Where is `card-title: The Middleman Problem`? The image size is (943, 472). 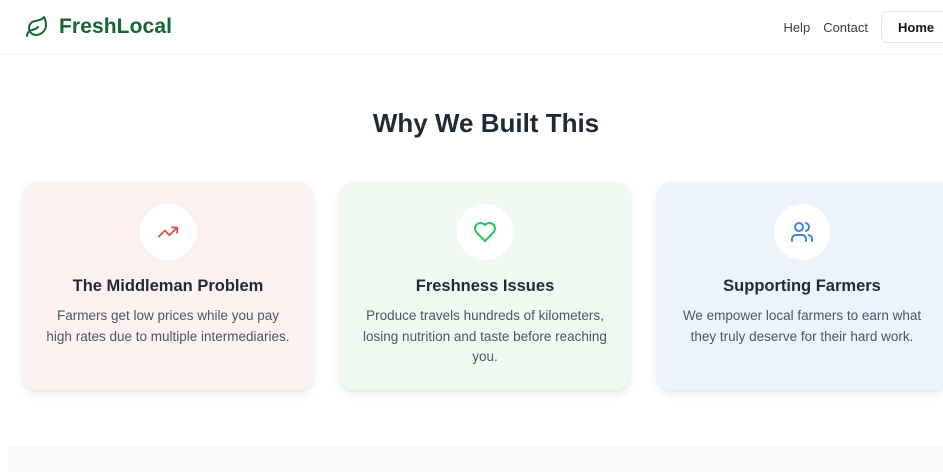
card-title: The Middleman Problem is located at coordinates (168, 286).